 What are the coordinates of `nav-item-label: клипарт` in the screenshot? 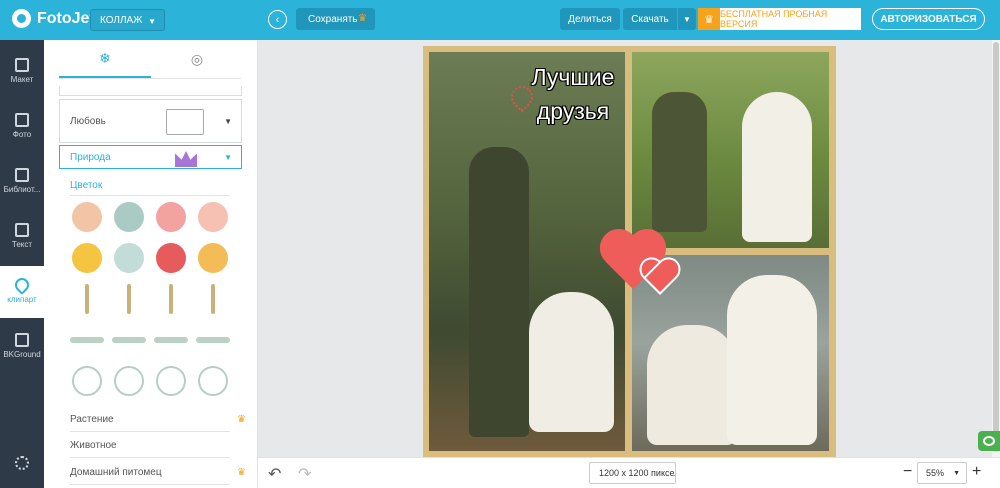 It's located at (22, 299).